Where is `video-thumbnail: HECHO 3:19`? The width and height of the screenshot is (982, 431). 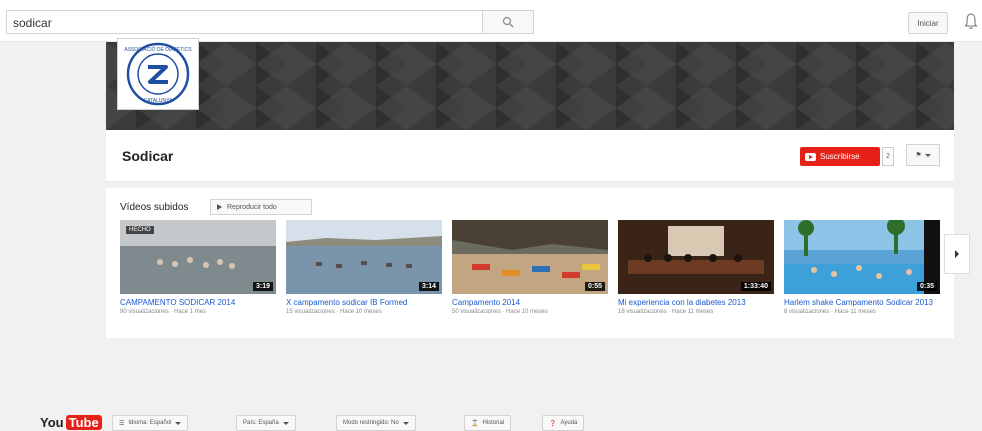 video-thumbnail: HECHO 3:19 is located at coordinates (198, 257).